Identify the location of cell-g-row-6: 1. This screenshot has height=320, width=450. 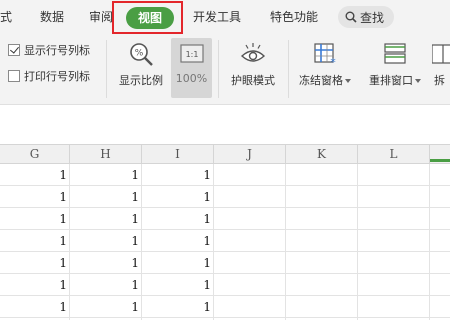
(35, 285).